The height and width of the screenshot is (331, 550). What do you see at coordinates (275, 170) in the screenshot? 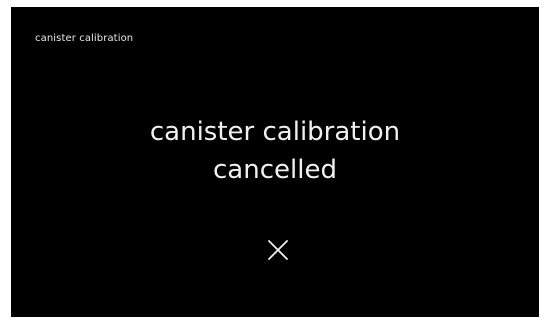
I see `status-message-line-2: cancelled` at bounding box center [275, 170].